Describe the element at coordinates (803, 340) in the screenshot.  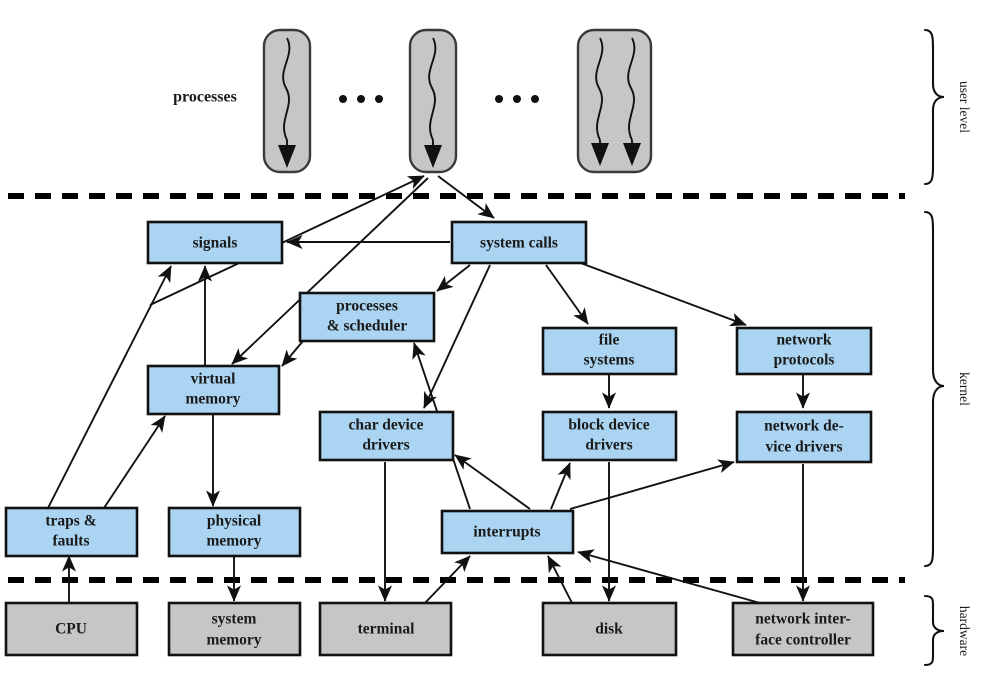
I see `box-network-protocols-label-1: network` at that location.